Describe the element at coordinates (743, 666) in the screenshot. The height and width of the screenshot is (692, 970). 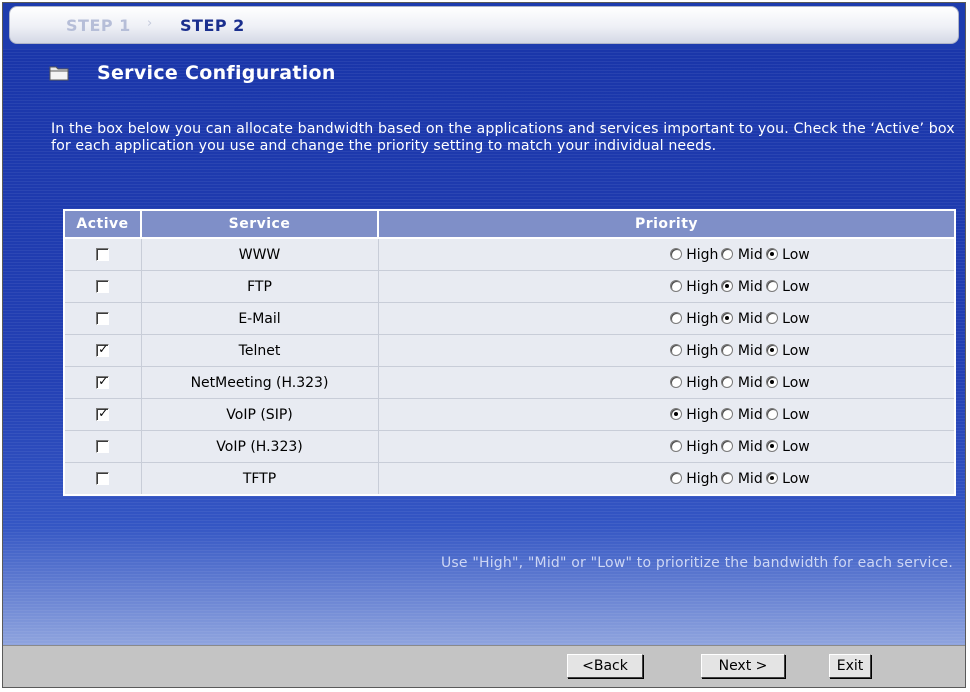
I see `next-button: Next >` at that location.